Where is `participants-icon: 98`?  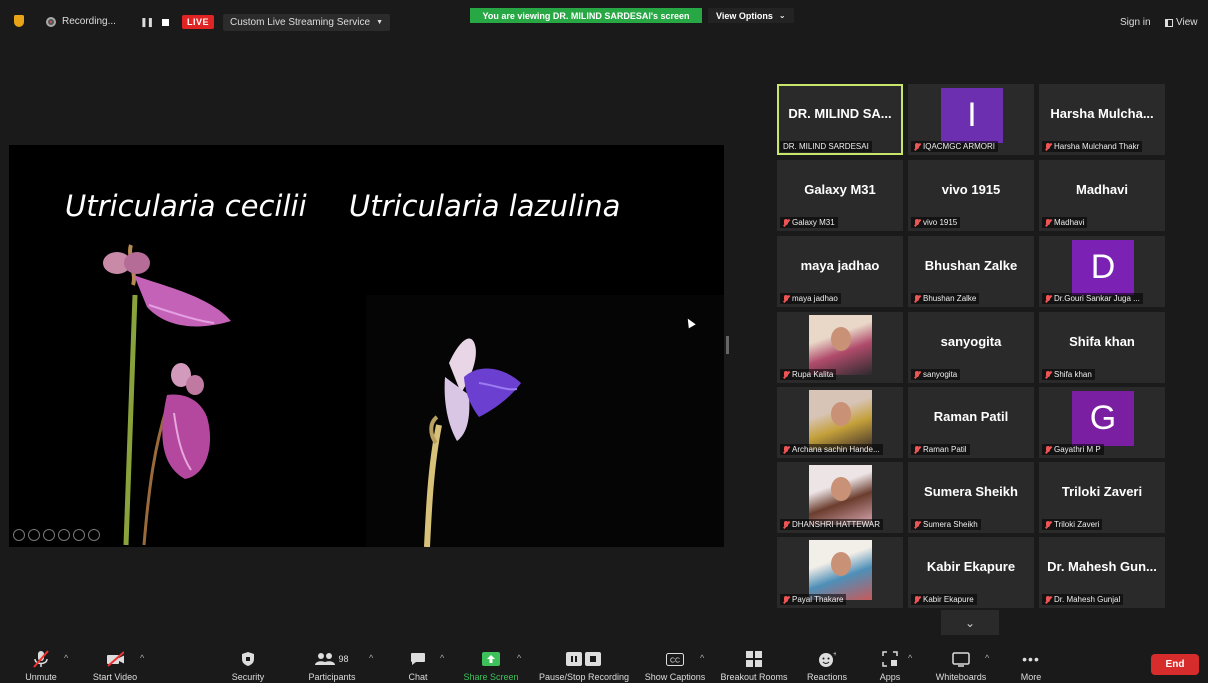 participants-icon: 98 is located at coordinates (332, 659).